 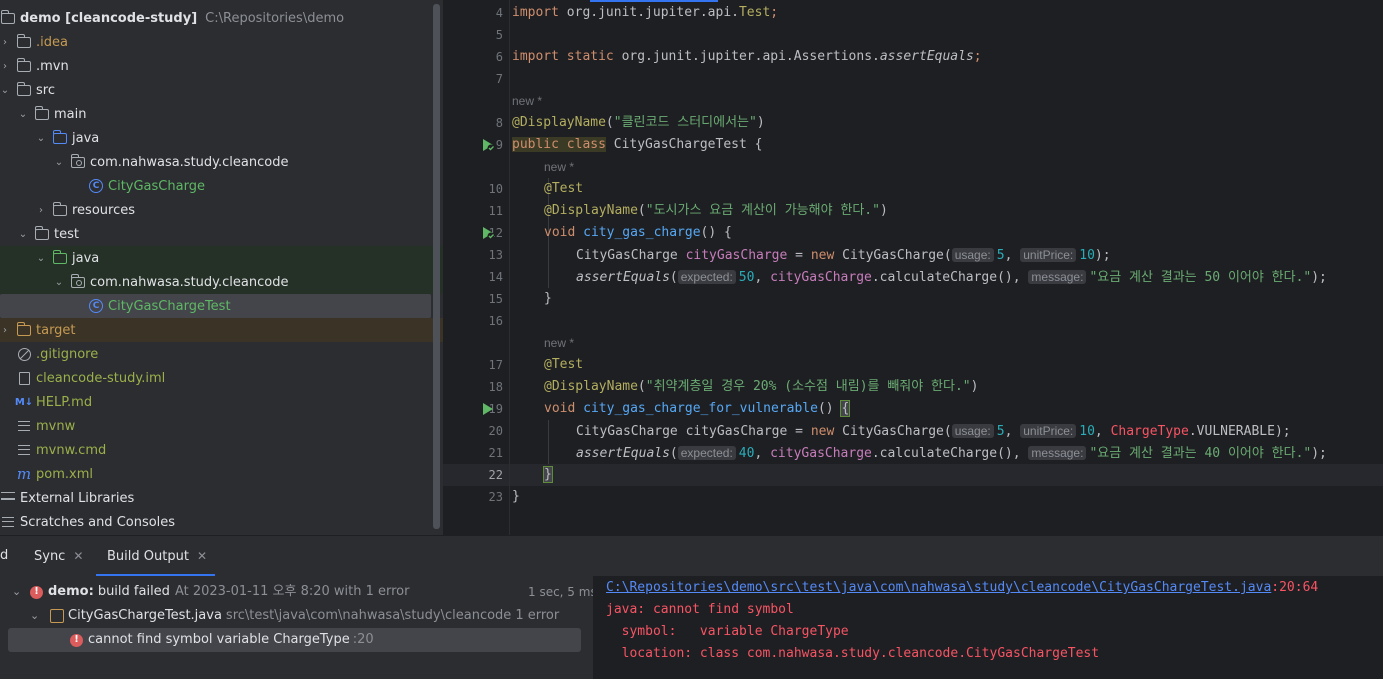 What do you see at coordinates (58, 556) in the screenshot?
I see `tab-sync: Sync ✕` at bounding box center [58, 556].